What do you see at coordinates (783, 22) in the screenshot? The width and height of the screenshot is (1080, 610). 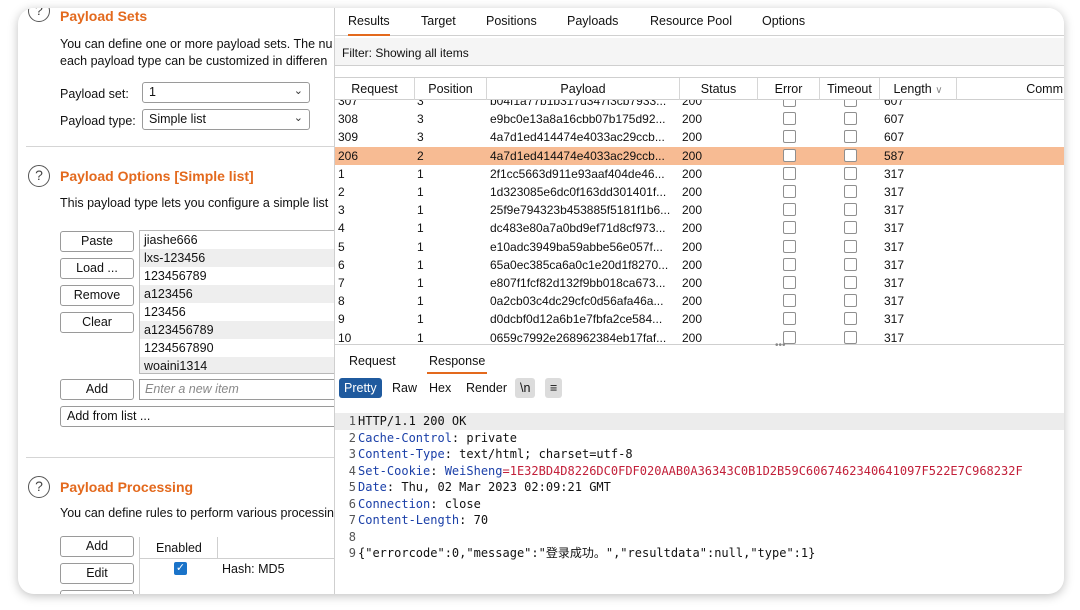 I see `tab-options: Options` at bounding box center [783, 22].